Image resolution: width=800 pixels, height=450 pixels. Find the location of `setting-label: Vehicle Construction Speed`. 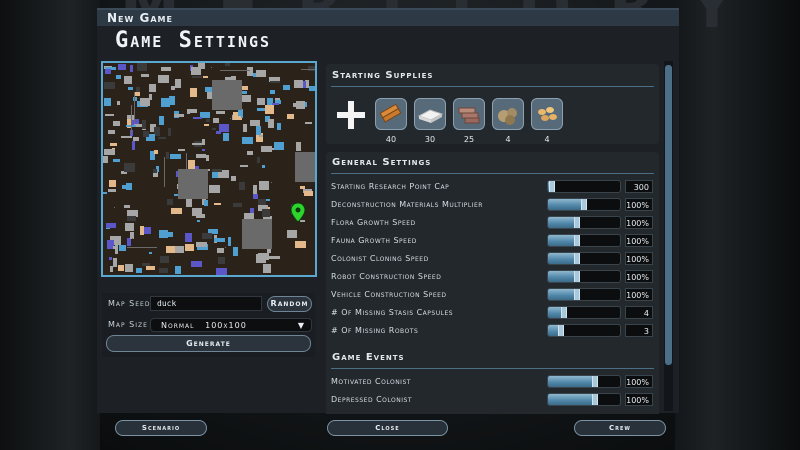

setting-label: Vehicle Construction Speed is located at coordinates (389, 294).